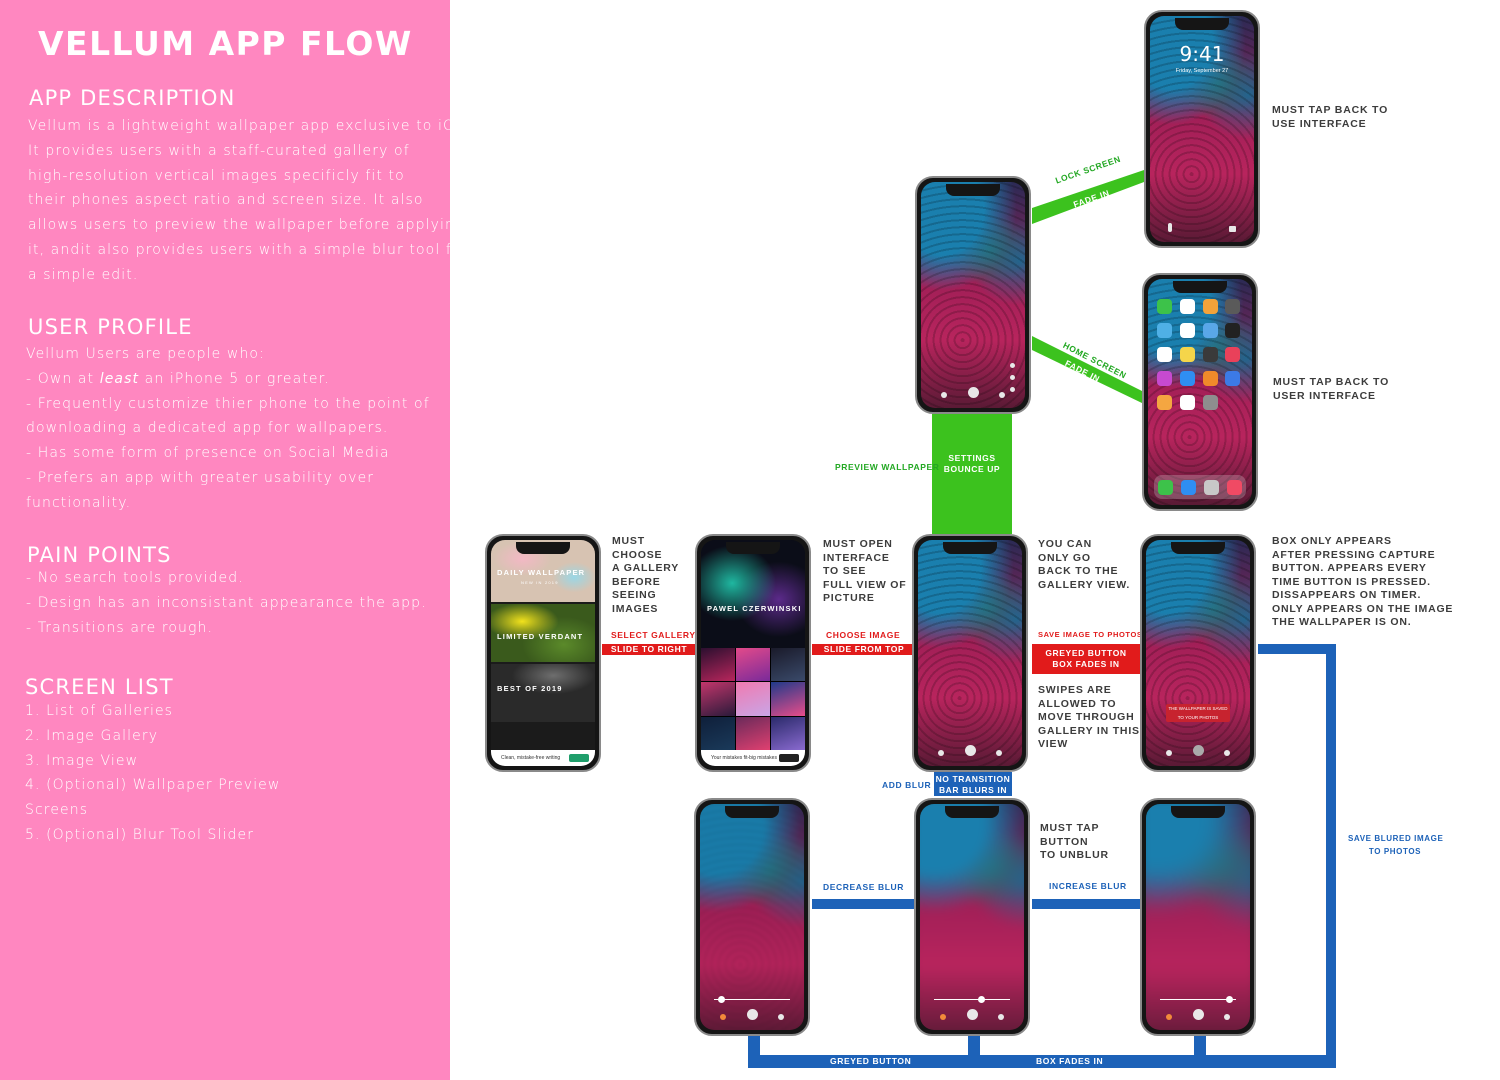 This screenshot has width=1500, height=1080. What do you see at coordinates (1164, 330) in the screenshot?
I see `maps-app-icon` at bounding box center [1164, 330].